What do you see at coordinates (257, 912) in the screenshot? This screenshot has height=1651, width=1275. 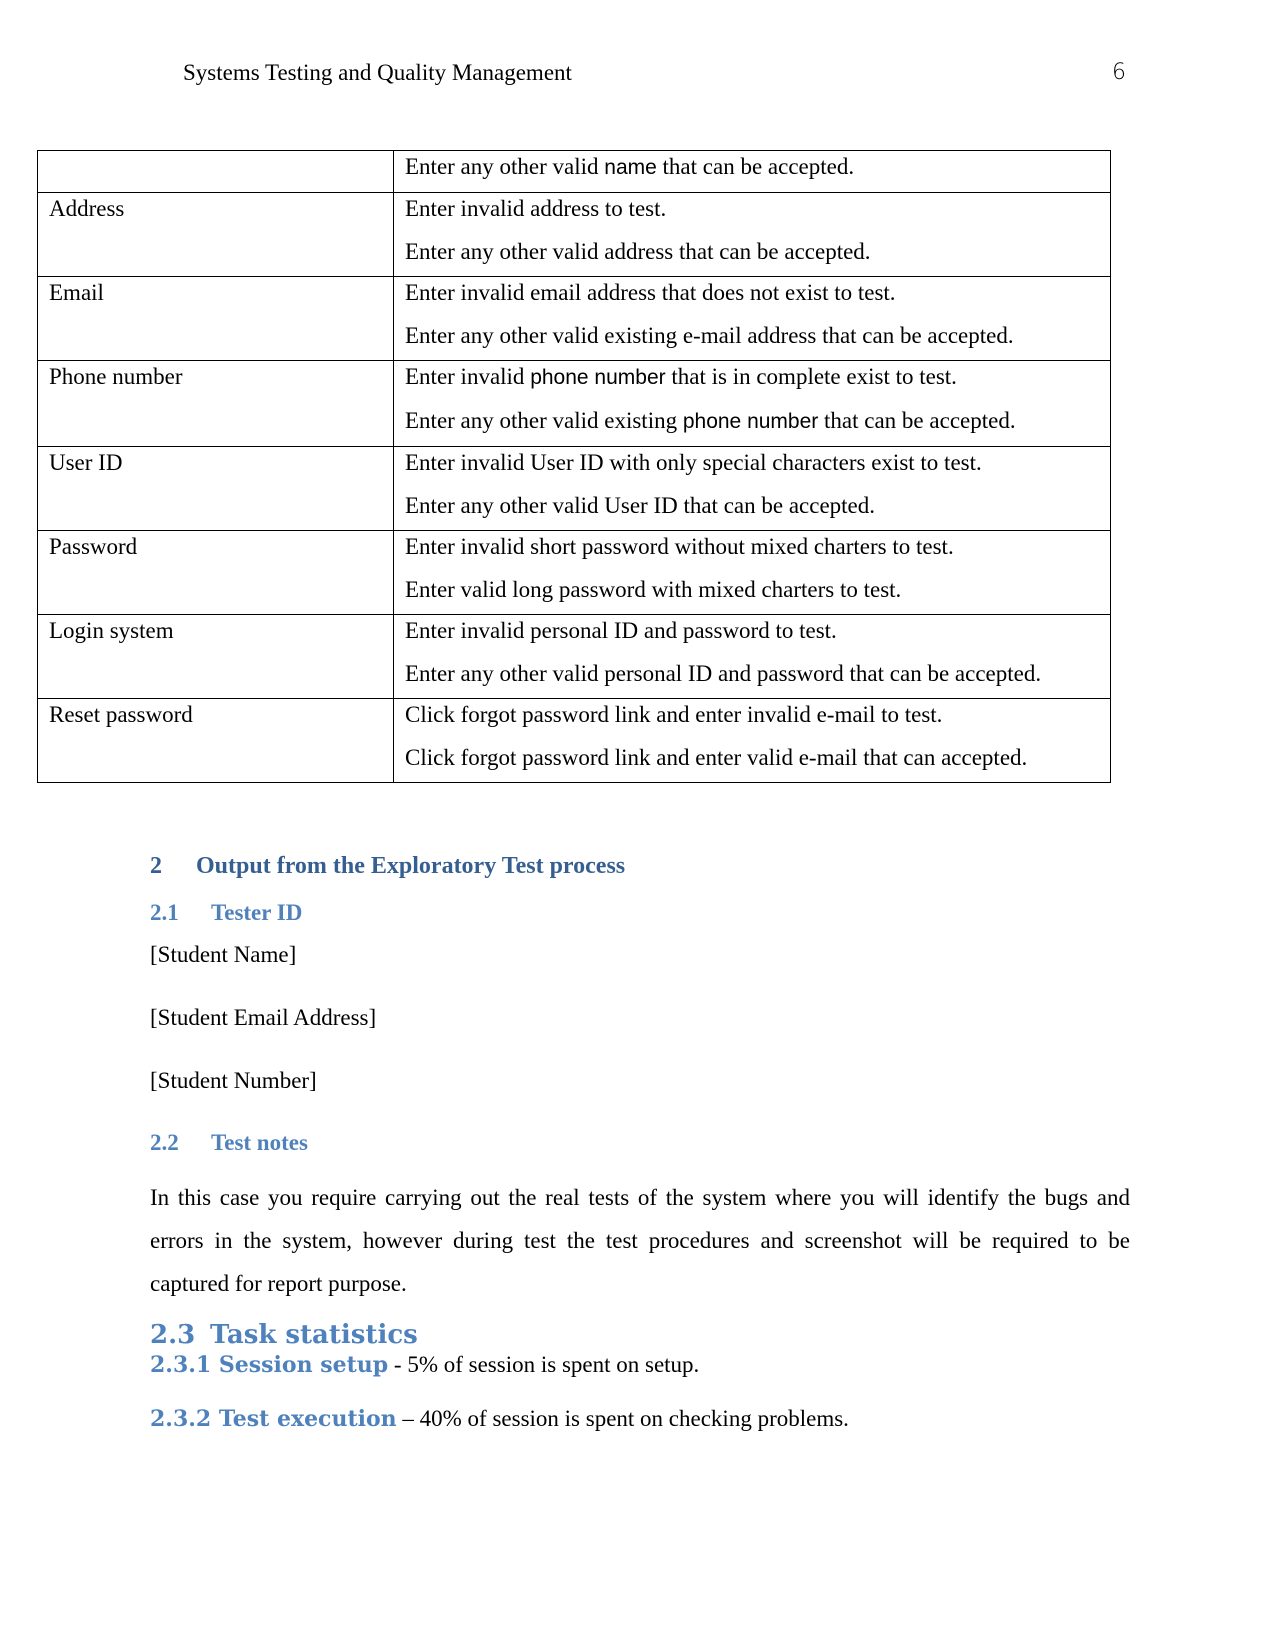 I see `heading-text: Tester ID` at bounding box center [257, 912].